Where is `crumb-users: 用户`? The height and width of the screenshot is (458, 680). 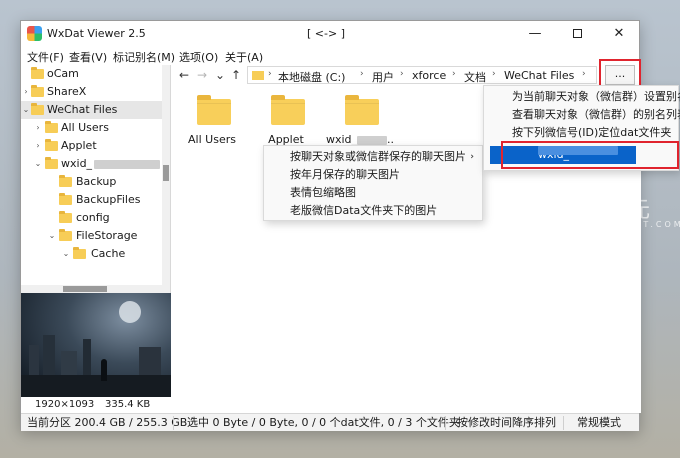
crumb-users: 用户 is located at coordinates (383, 77).